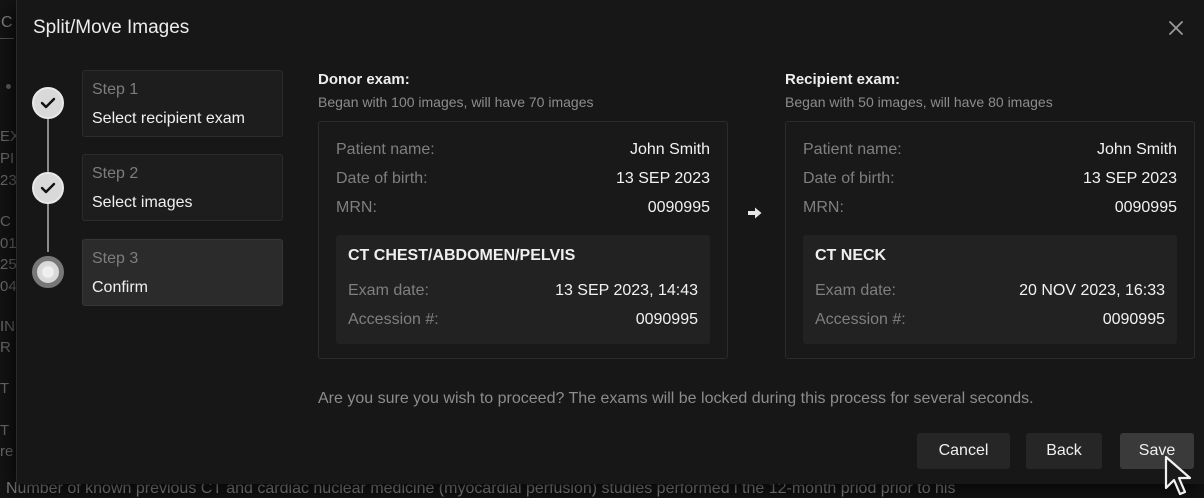 This screenshot has height=498, width=1204. What do you see at coordinates (851, 255) in the screenshot?
I see `exam-title: CT NECK` at bounding box center [851, 255].